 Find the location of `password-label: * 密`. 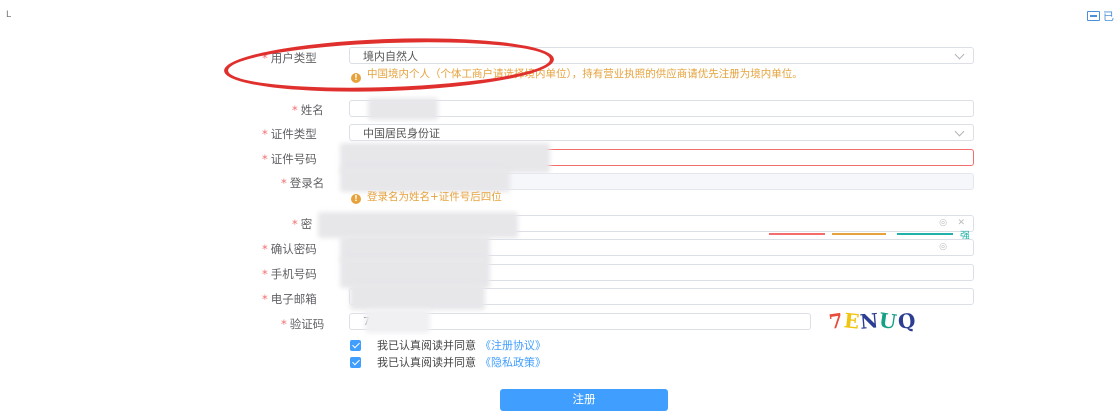

password-label: * 密 is located at coordinates (302, 224).